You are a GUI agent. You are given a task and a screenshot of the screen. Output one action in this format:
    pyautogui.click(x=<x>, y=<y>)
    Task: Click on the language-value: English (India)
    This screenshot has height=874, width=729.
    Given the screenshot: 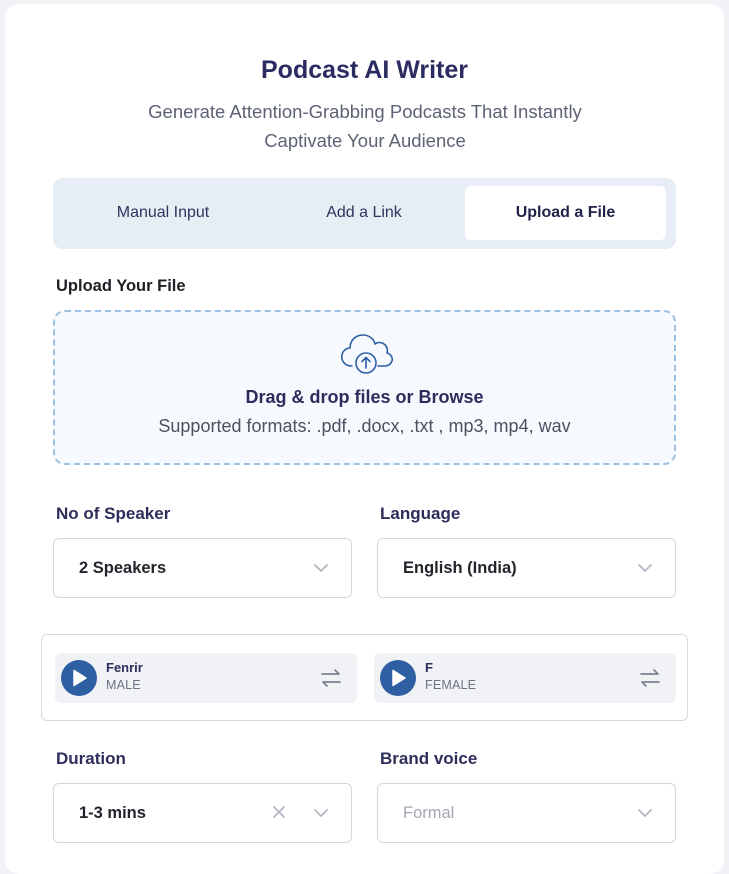 What is the action you would take?
    pyautogui.click(x=460, y=567)
    